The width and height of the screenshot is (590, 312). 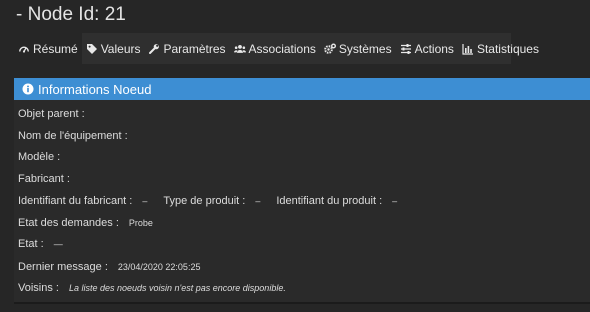 I want to click on field-parent: Objet parent :, so click(x=51, y=114).